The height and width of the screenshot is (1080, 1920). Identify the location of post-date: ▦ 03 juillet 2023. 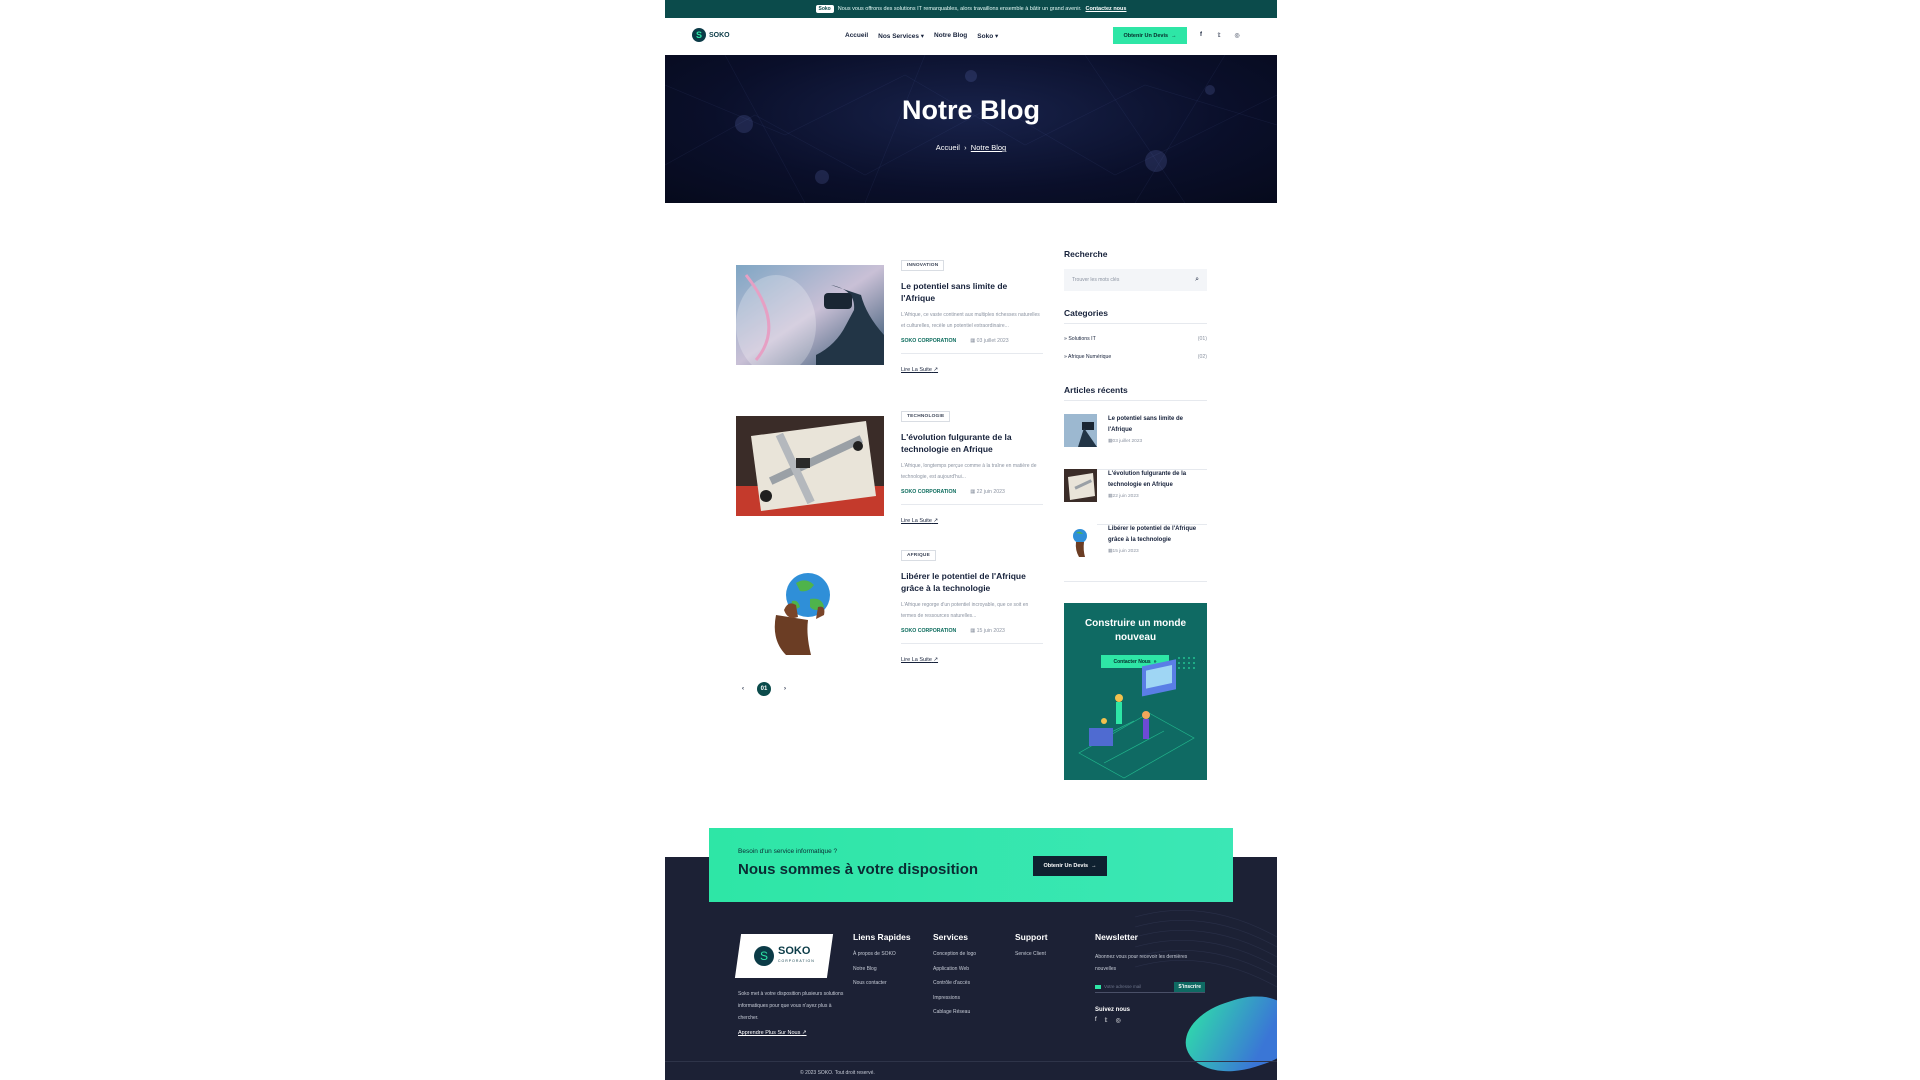
(989, 341).